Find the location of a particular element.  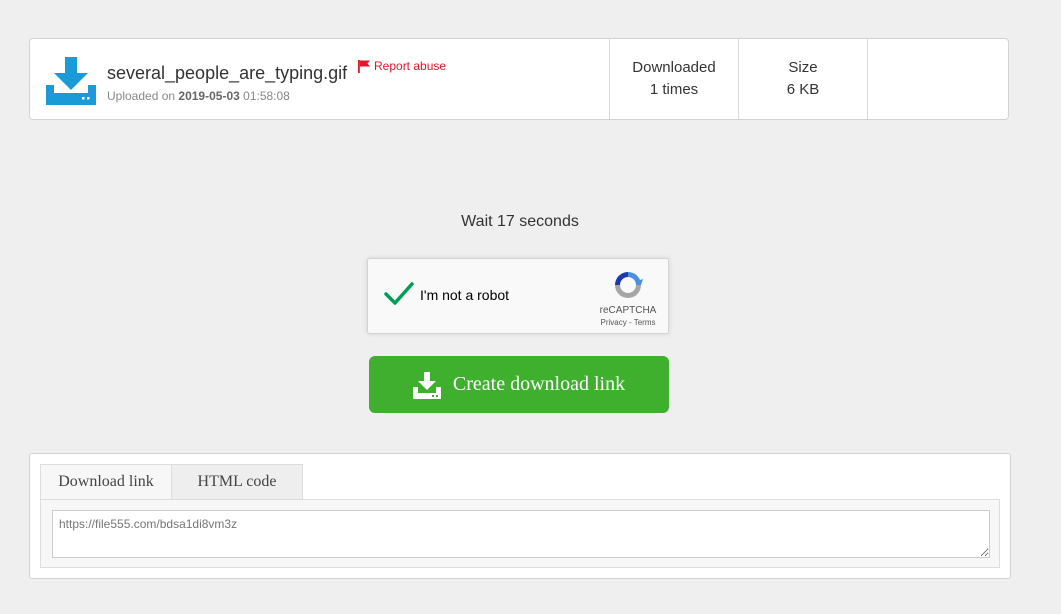

download-icon is located at coordinates (71, 81).